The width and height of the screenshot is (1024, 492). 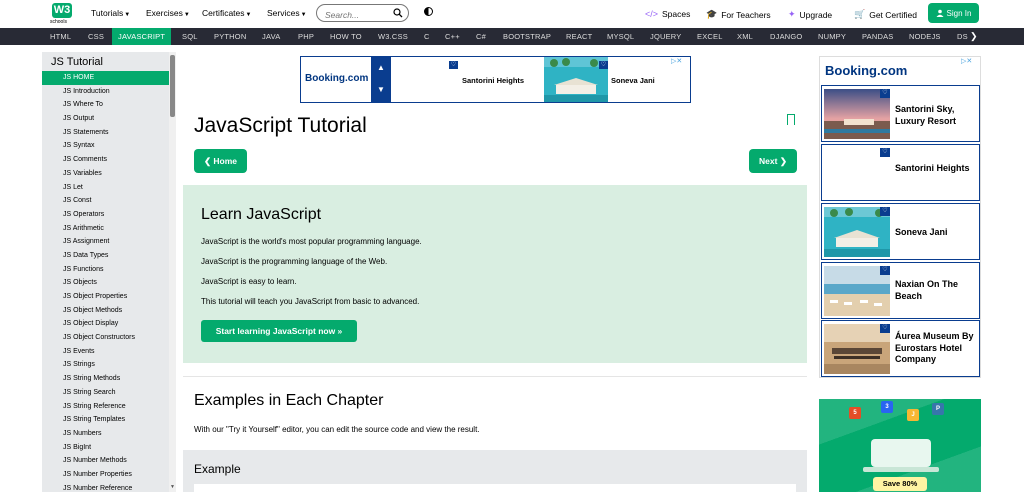 What do you see at coordinates (109, 201) in the screenshot?
I see `sidebar-item-js-const: JS Const` at bounding box center [109, 201].